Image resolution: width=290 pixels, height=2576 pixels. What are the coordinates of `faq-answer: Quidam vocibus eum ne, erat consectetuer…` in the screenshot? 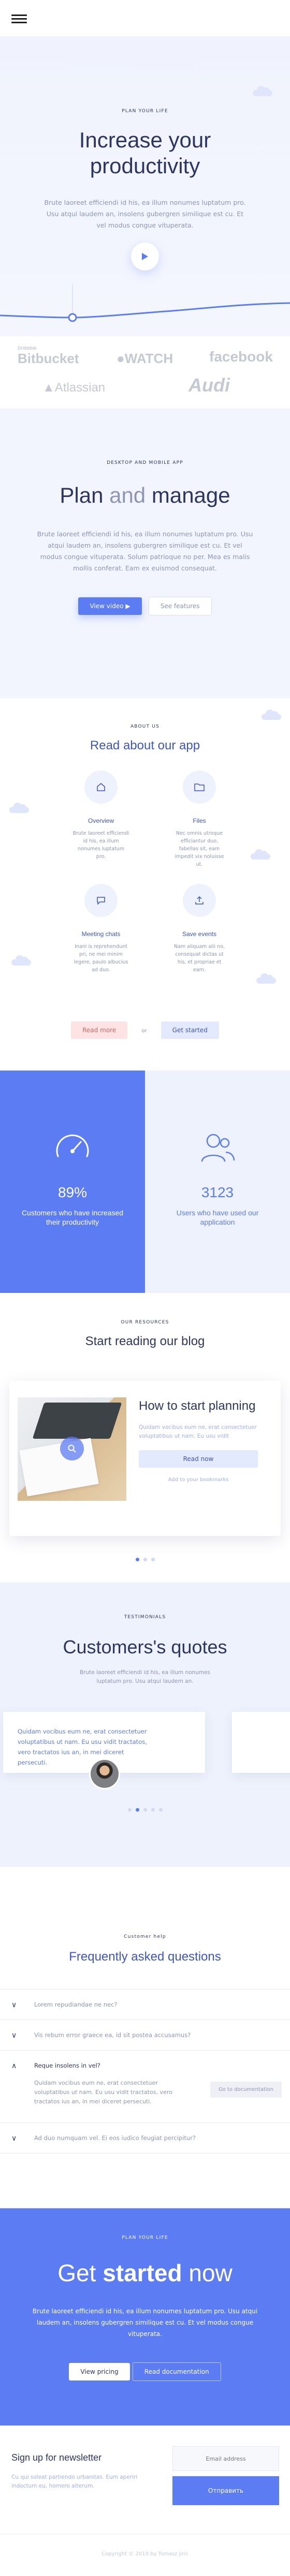 It's located at (103, 2092).